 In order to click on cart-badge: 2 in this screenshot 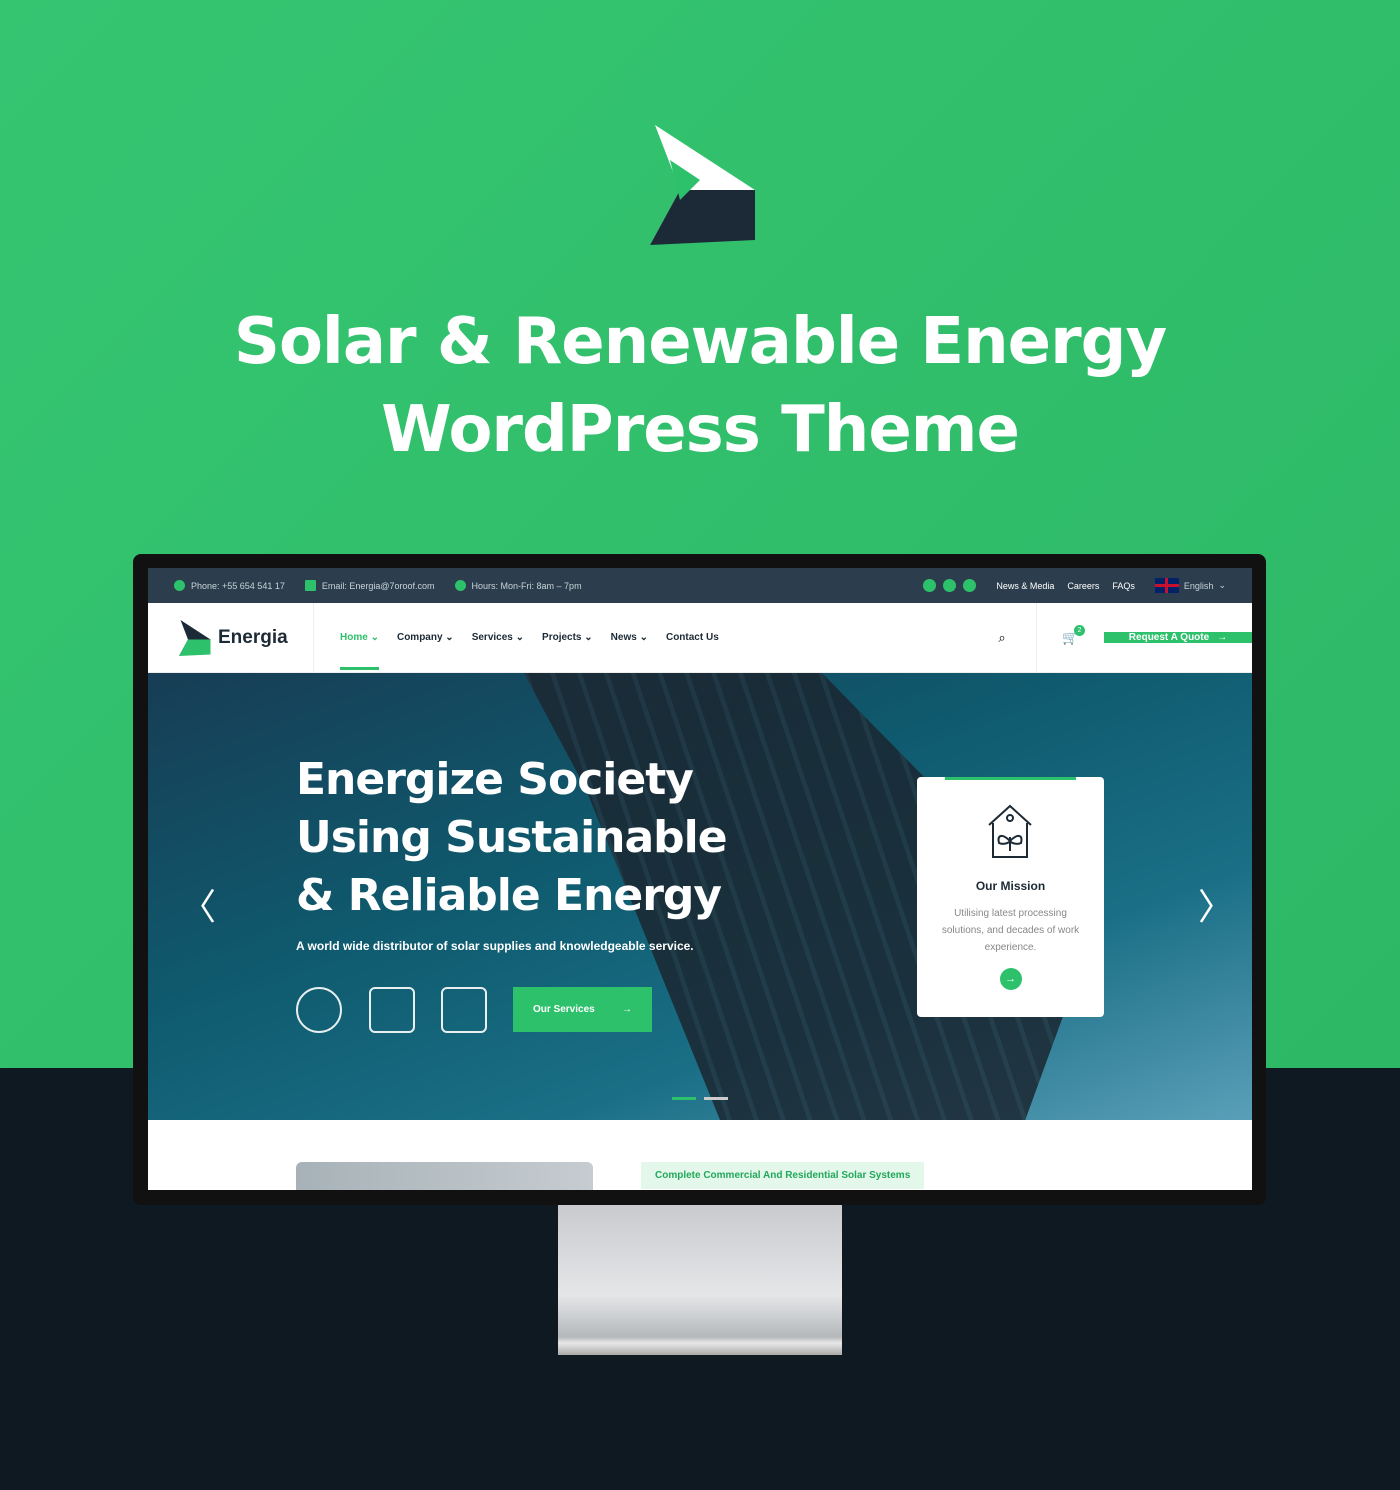, I will do `click(1079, 630)`.